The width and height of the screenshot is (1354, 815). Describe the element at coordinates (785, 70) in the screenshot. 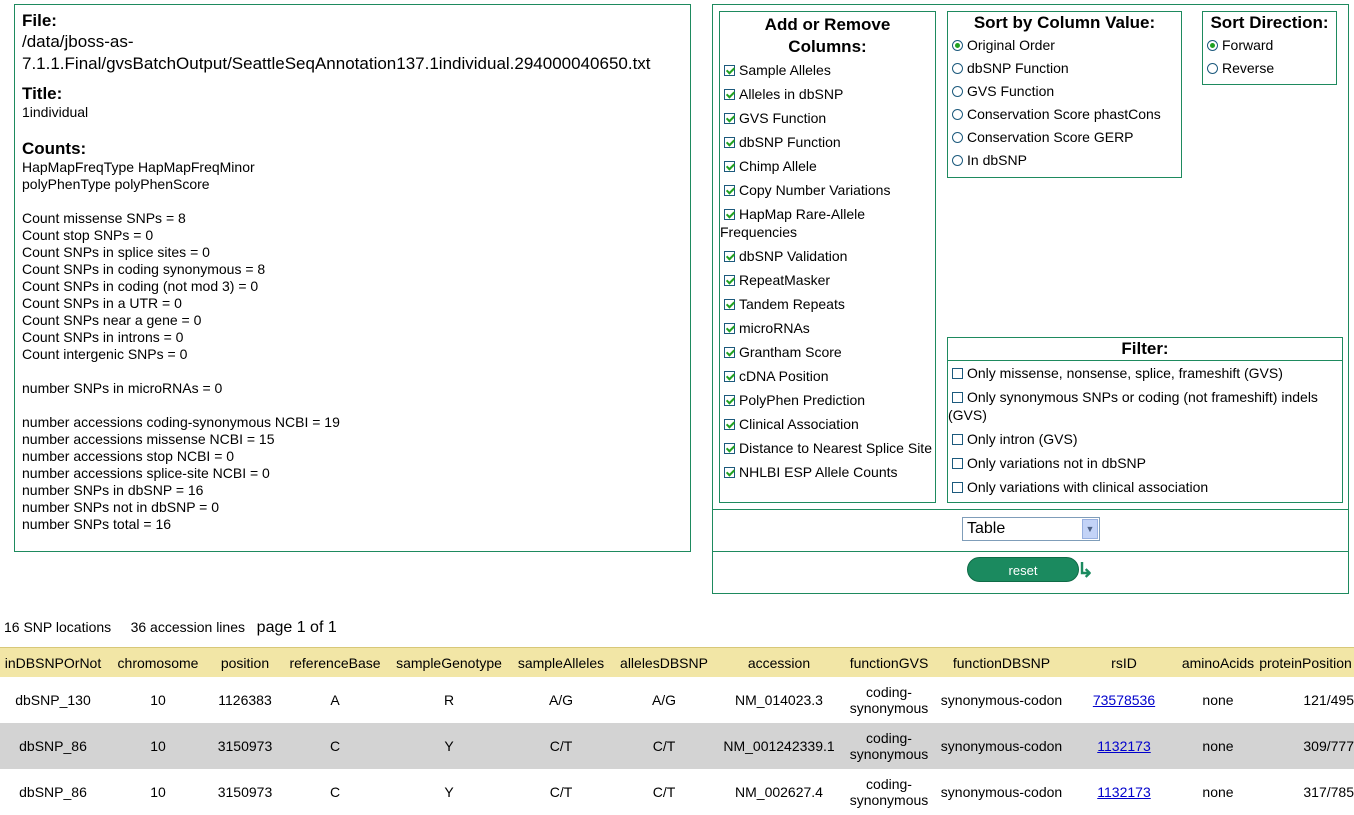

I see `column-option-label: Sample Alleles` at that location.